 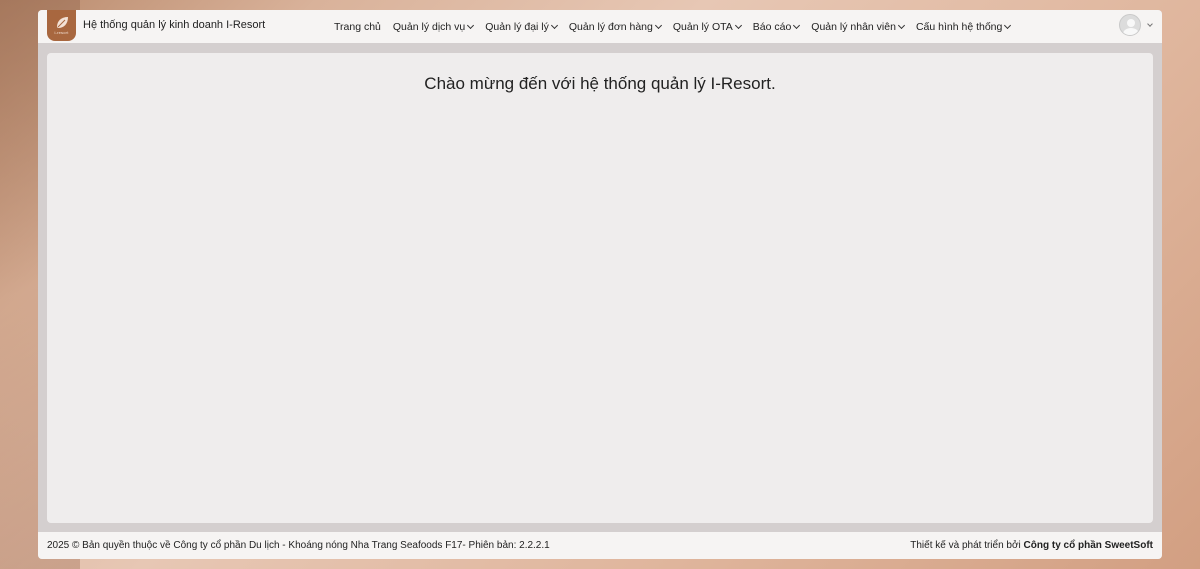 I want to click on user-menu, so click(x=1136, y=25).